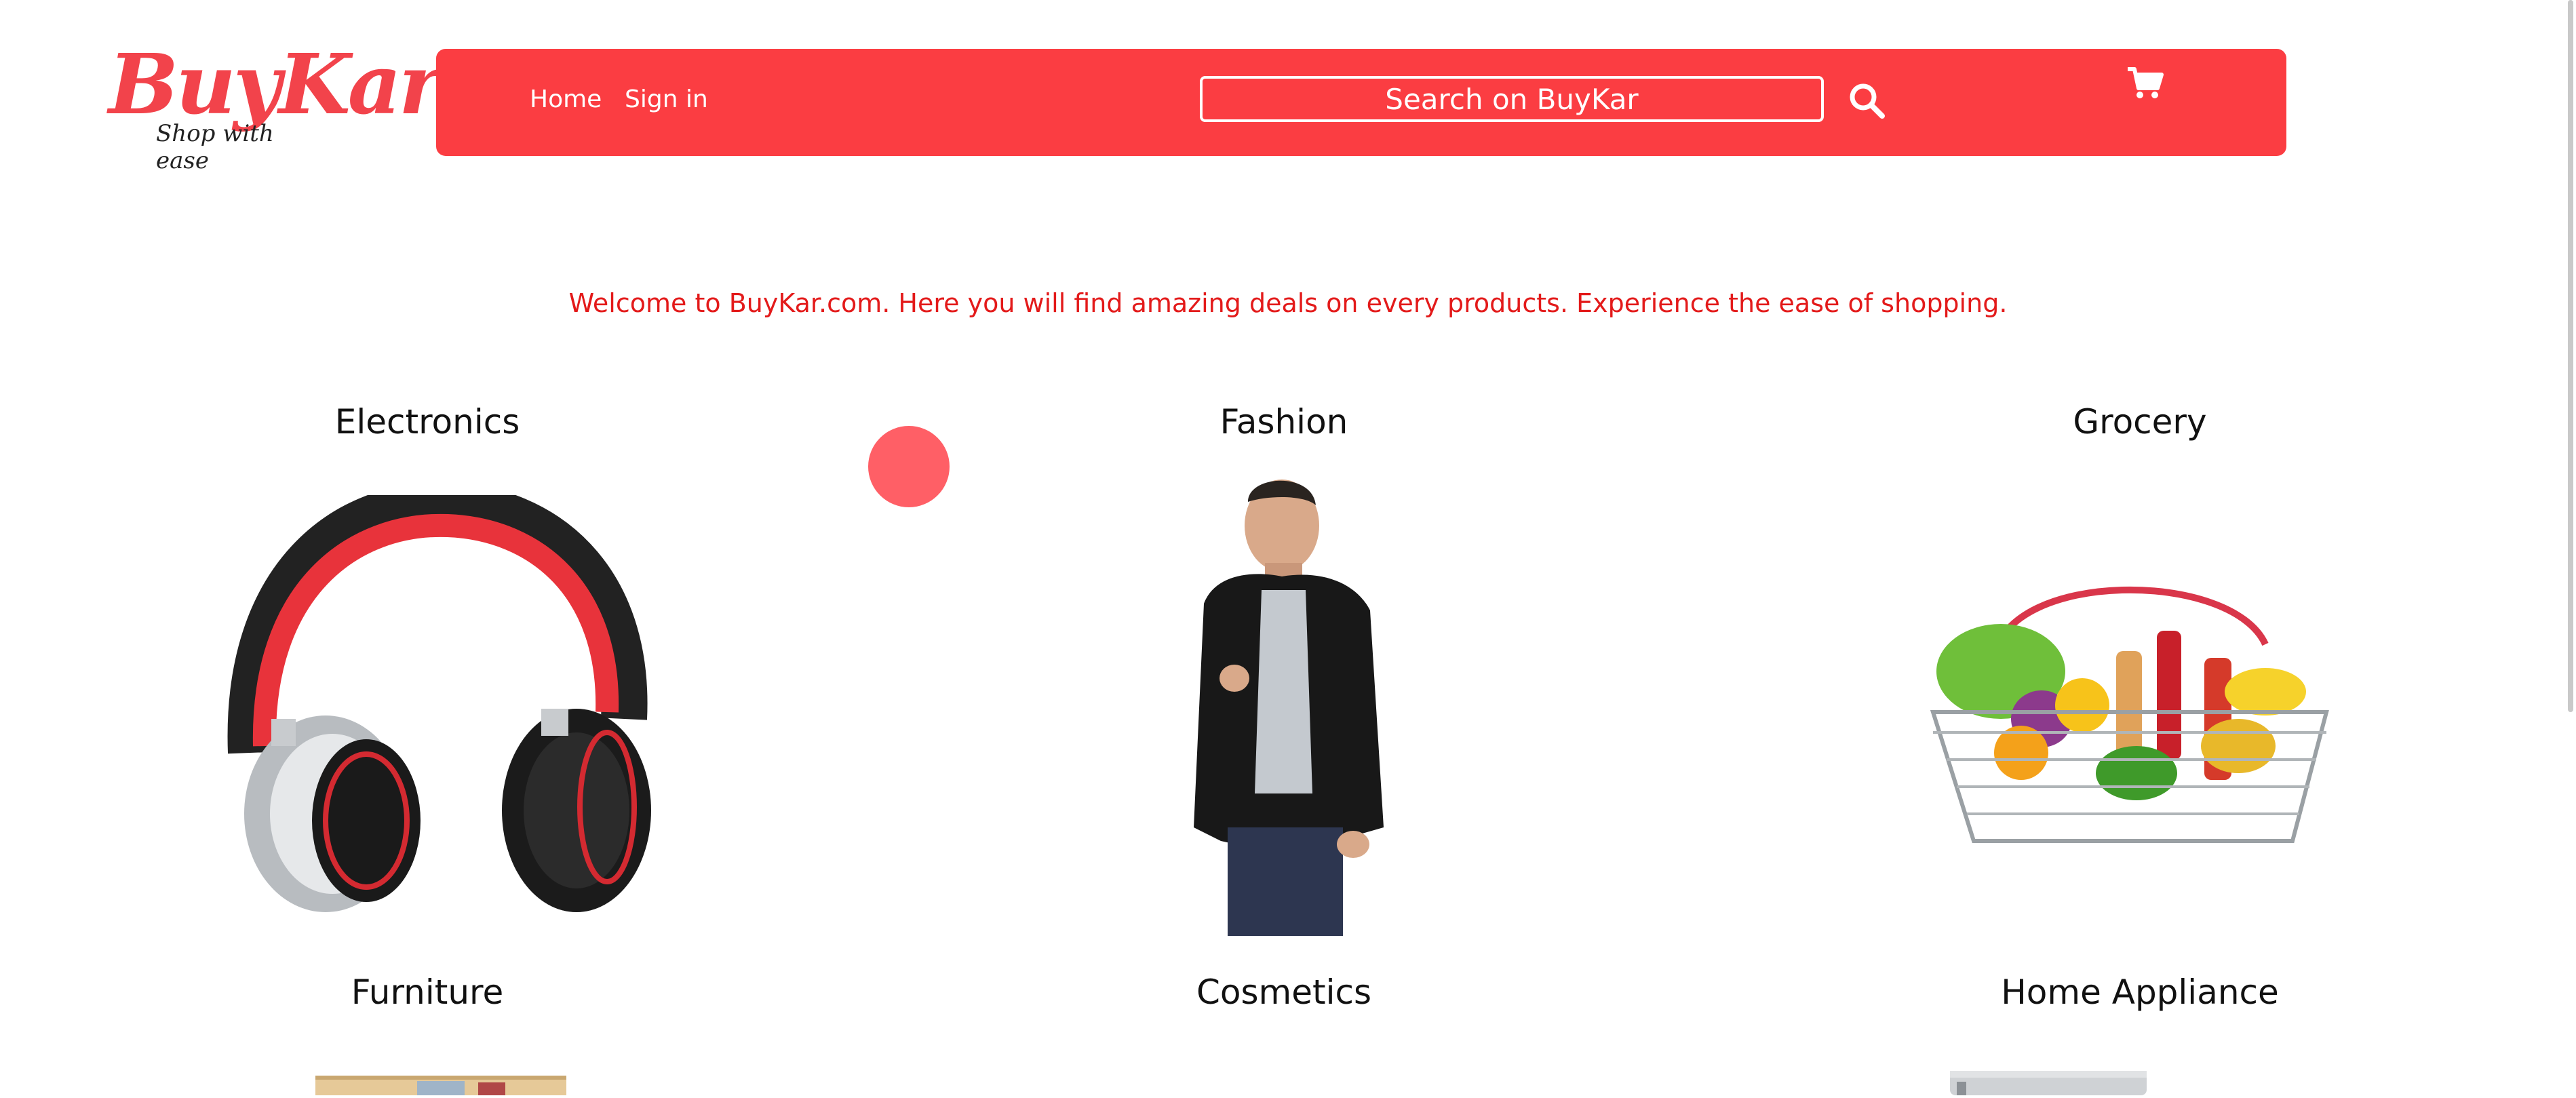 This screenshot has height=1098, width=2576. I want to click on category-title-electronics: Electronics, so click(427, 422).